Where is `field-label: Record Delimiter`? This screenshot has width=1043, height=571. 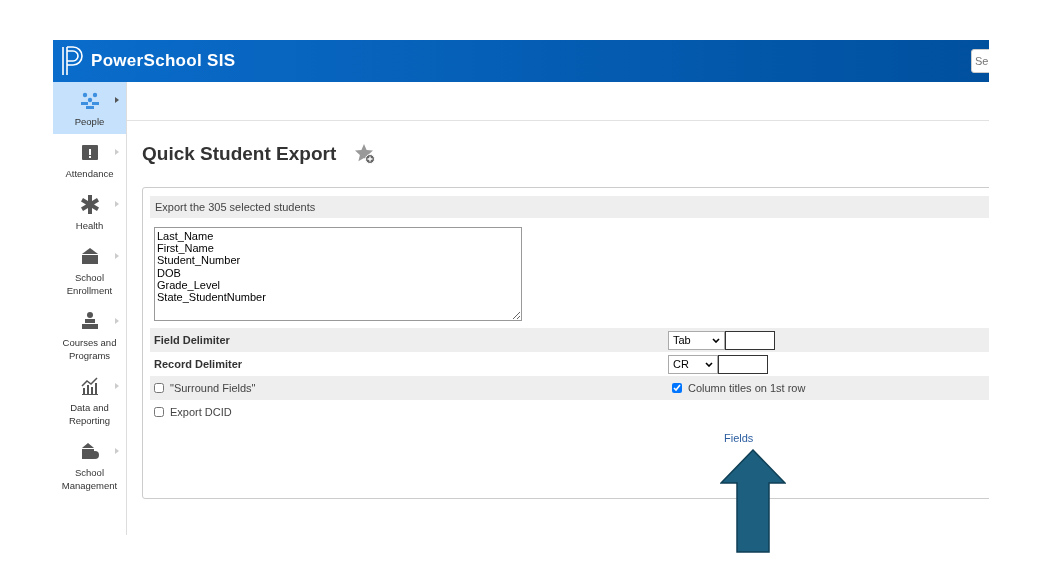
field-label: Record Delimiter is located at coordinates (198, 364).